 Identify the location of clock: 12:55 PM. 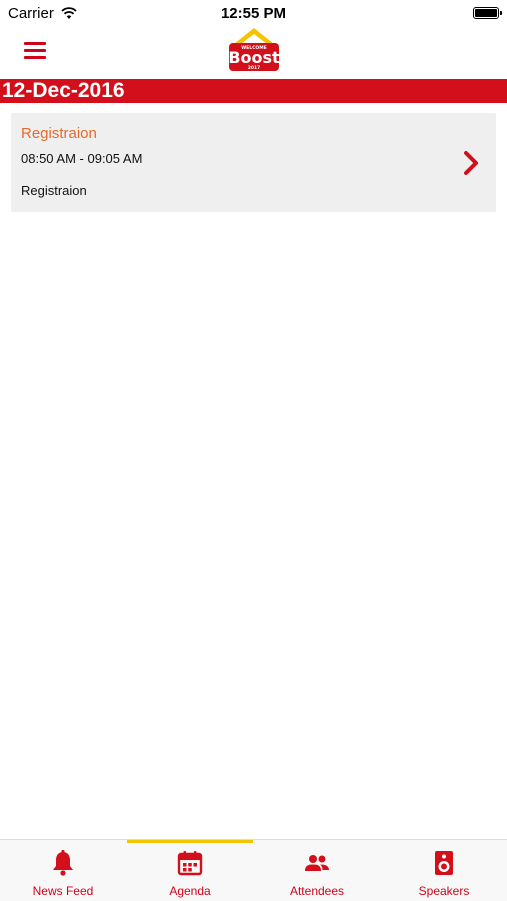
(253, 13).